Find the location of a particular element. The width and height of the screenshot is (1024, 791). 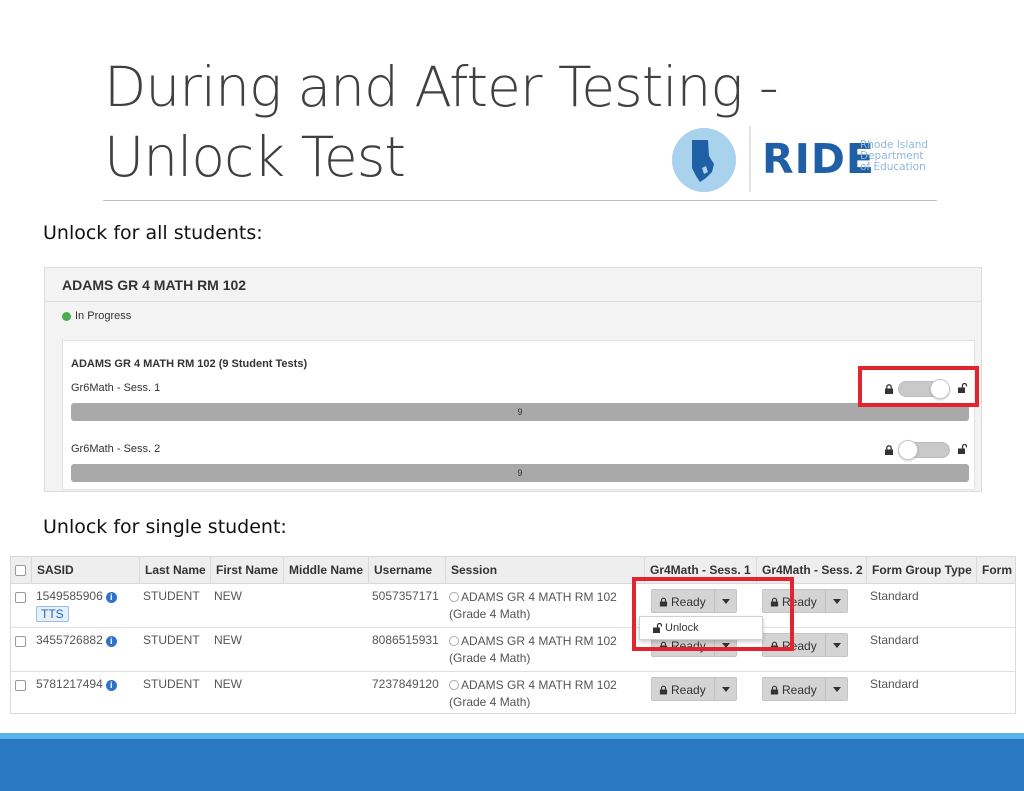

sasid-cell: 1549585906 i is located at coordinates (76, 596).